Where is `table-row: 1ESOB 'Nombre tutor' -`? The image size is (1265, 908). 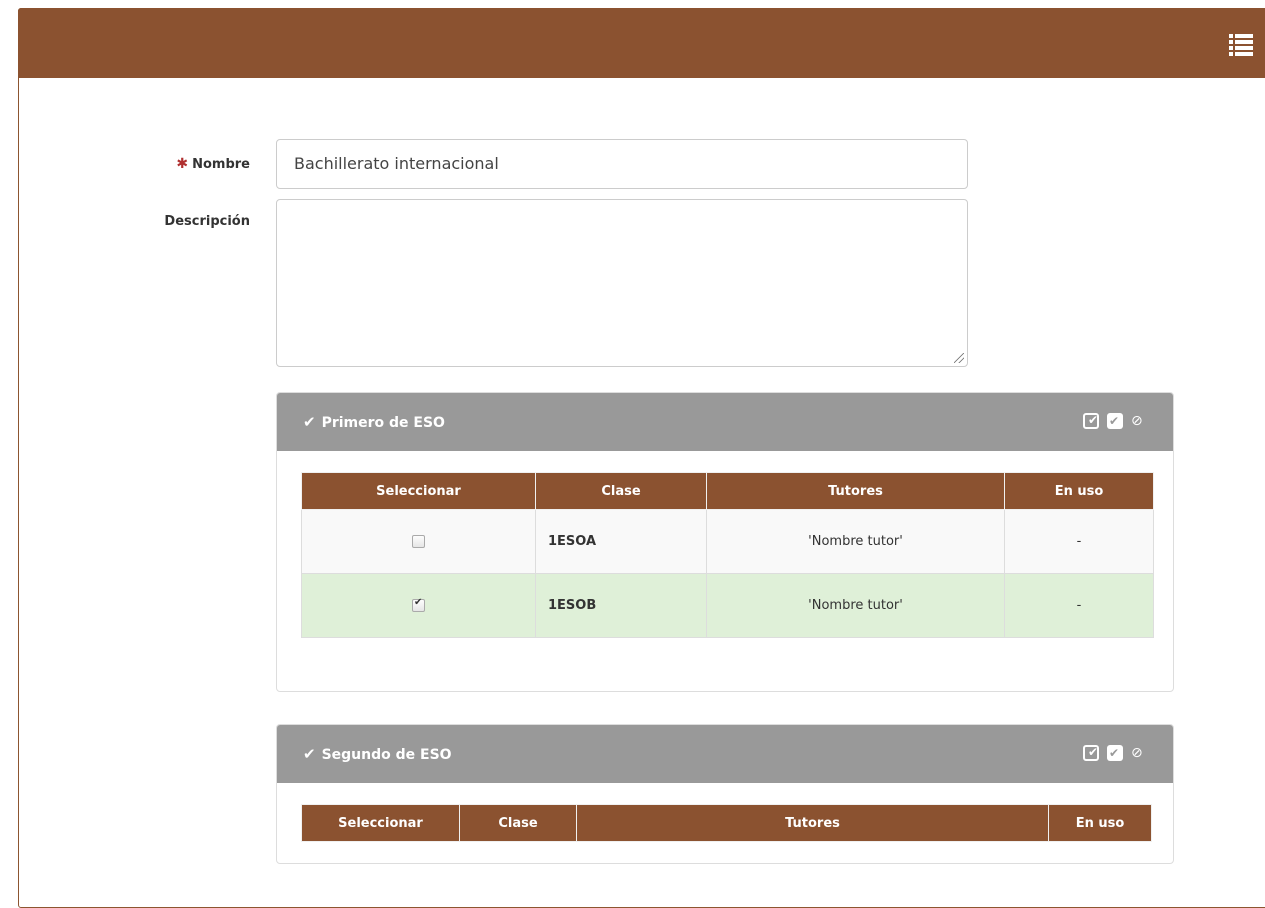
table-row: 1ESOB 'Nombre tutor' - is located at coordinates (727, 605).